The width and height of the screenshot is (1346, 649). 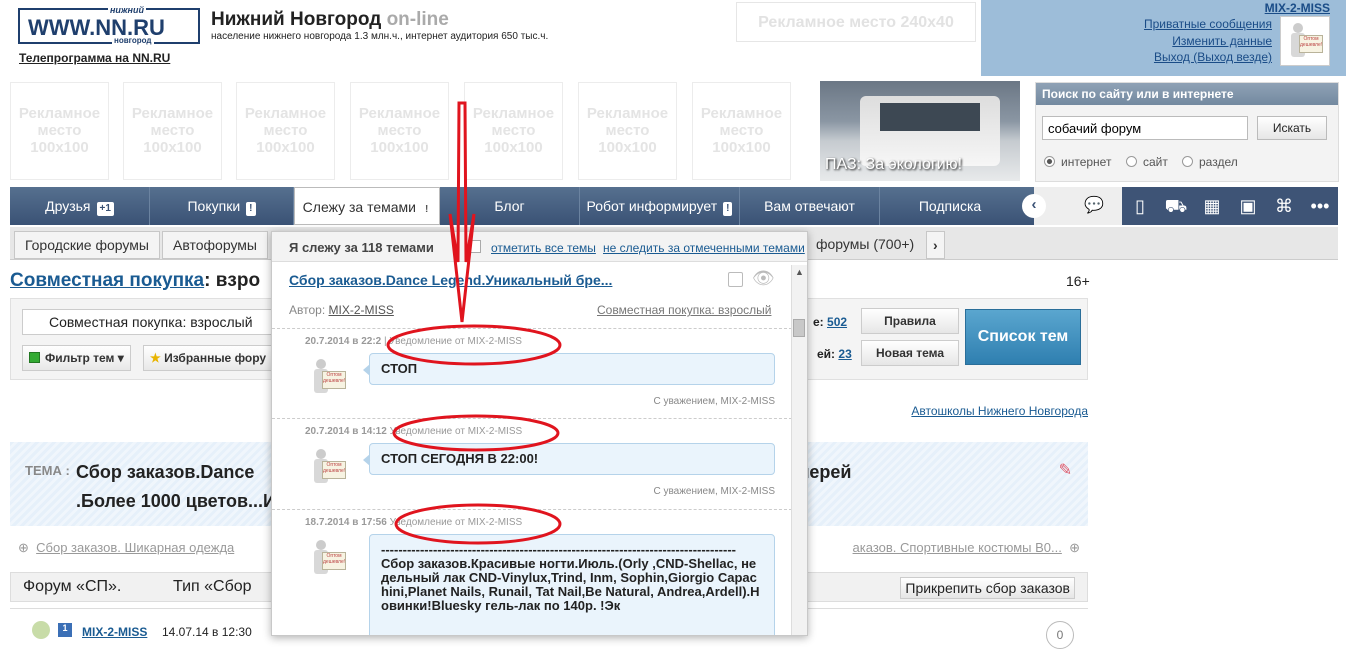 I want to click on notification-date: 20.7.2014 в 14:12, so click(x=346, y=431).